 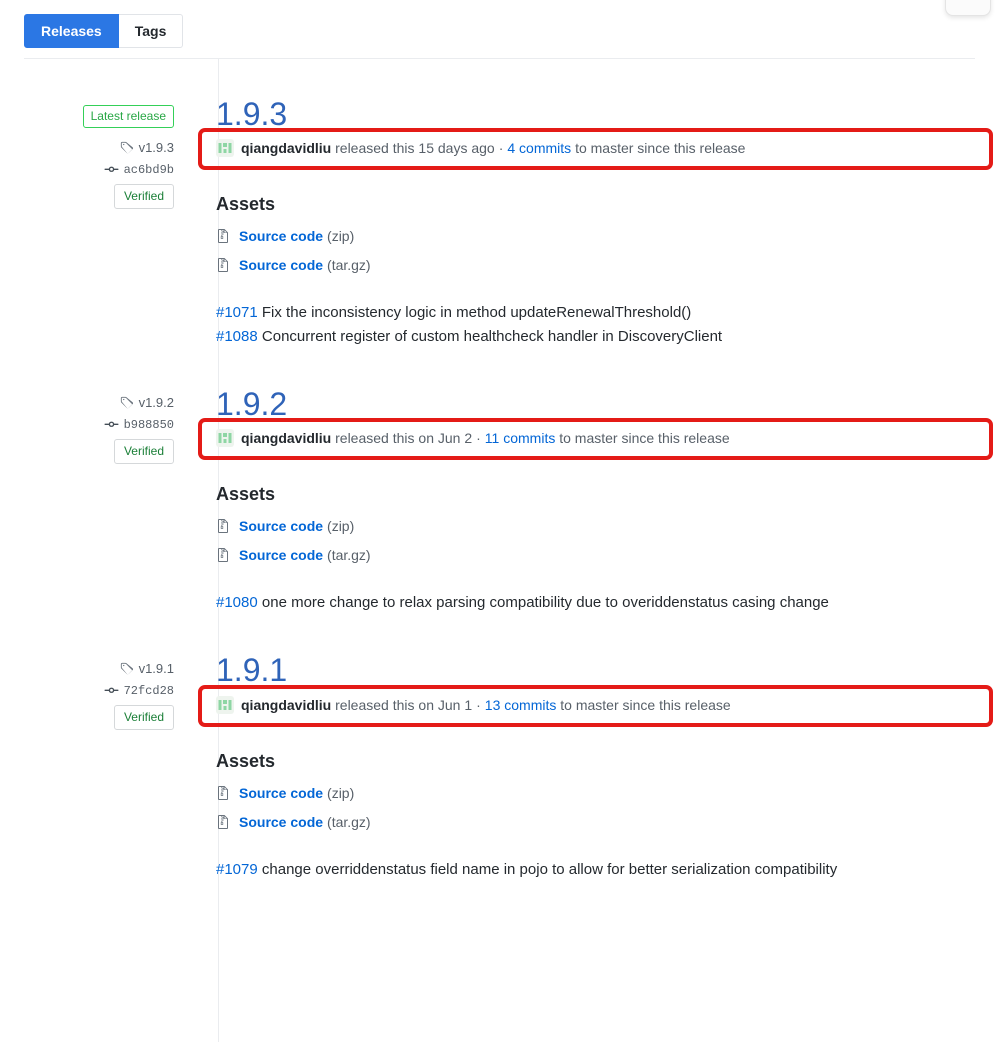 I want to click on release-tag: v1.9.1, so click(x=87, y=668).